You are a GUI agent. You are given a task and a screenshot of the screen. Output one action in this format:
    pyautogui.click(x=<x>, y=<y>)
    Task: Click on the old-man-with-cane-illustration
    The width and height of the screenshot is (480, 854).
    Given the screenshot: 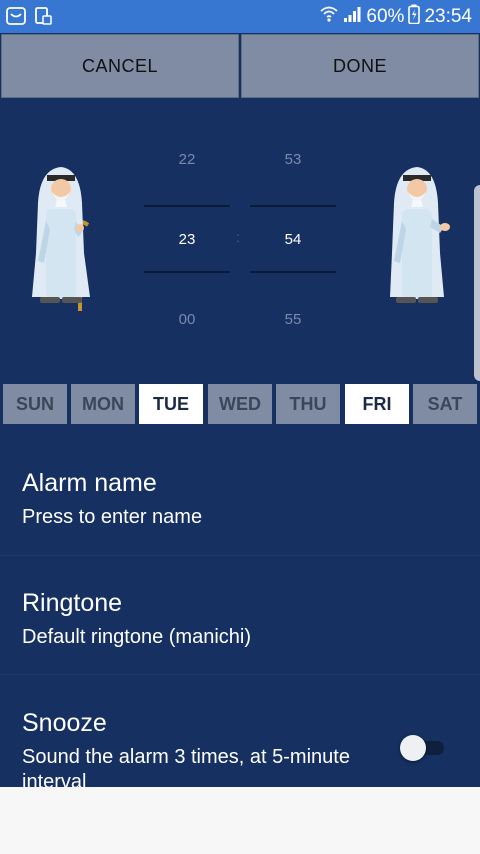 What is the action you would take?
    pyautogui.click(x=61, y=239)
    